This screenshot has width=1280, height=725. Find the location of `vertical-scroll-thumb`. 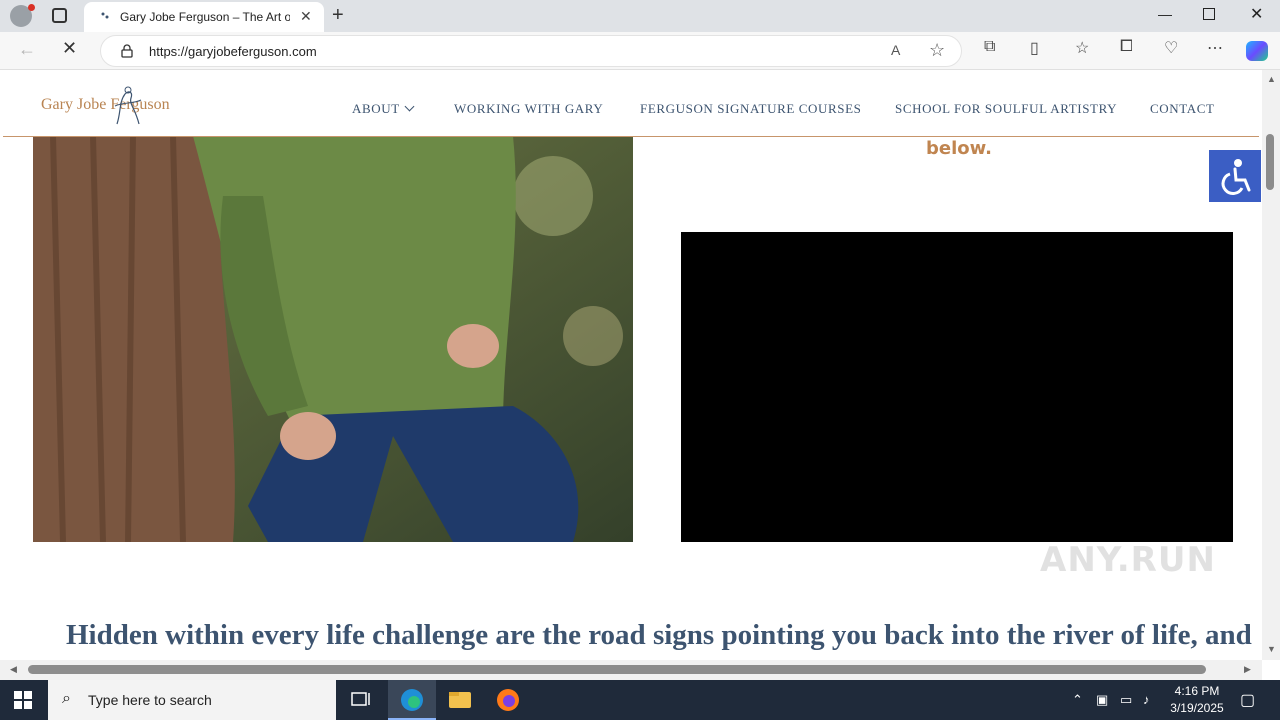

vertical-scroll-thumb is located at coordinates (1270, 162).